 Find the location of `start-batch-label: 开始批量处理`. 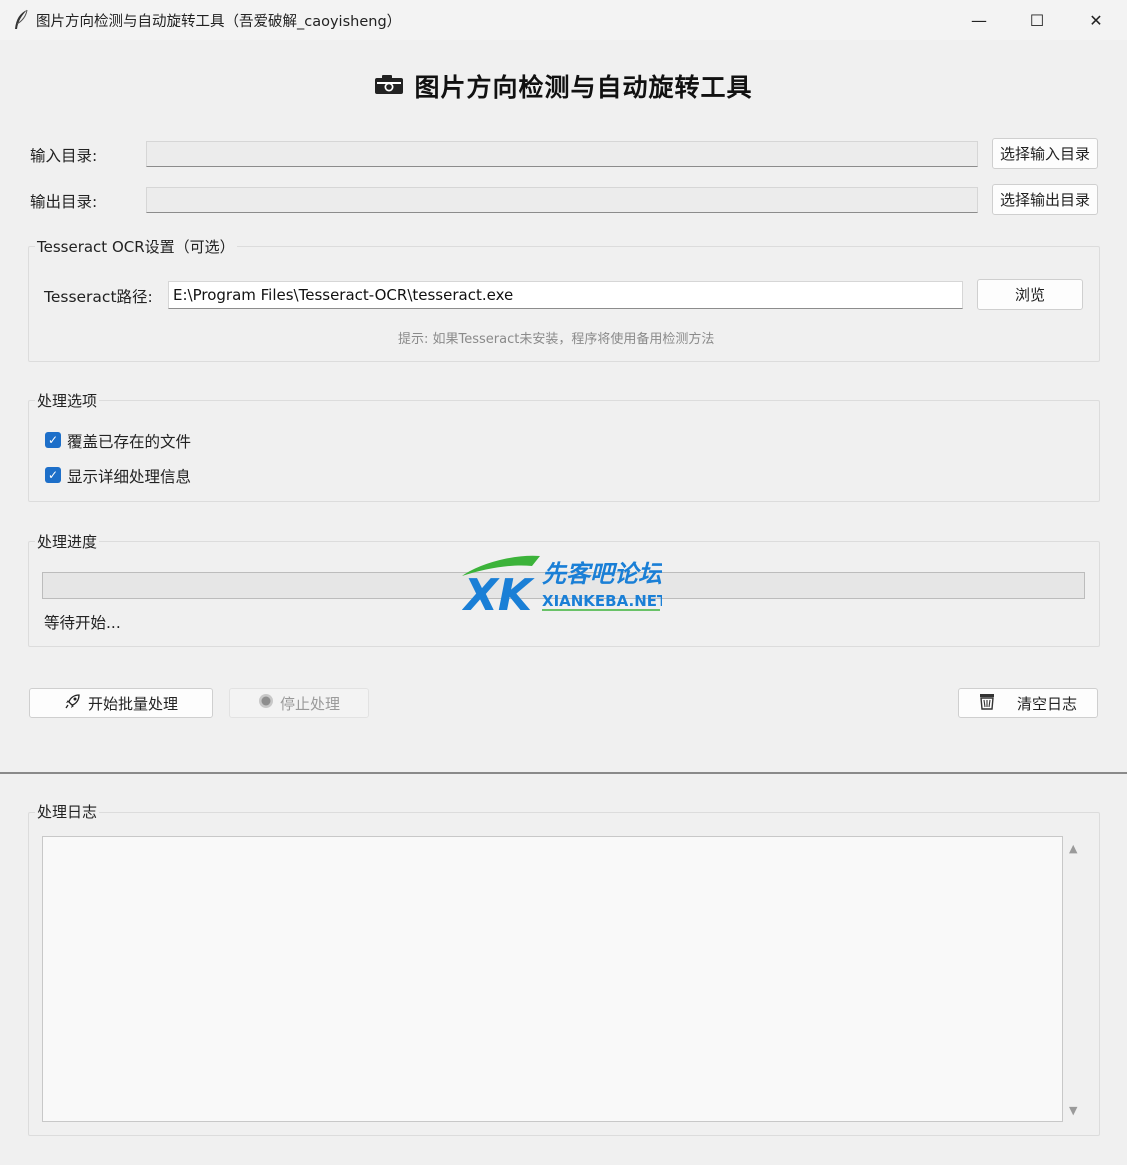

start-batch-label: 开始批量处理 is located at coordinates (132, 703).